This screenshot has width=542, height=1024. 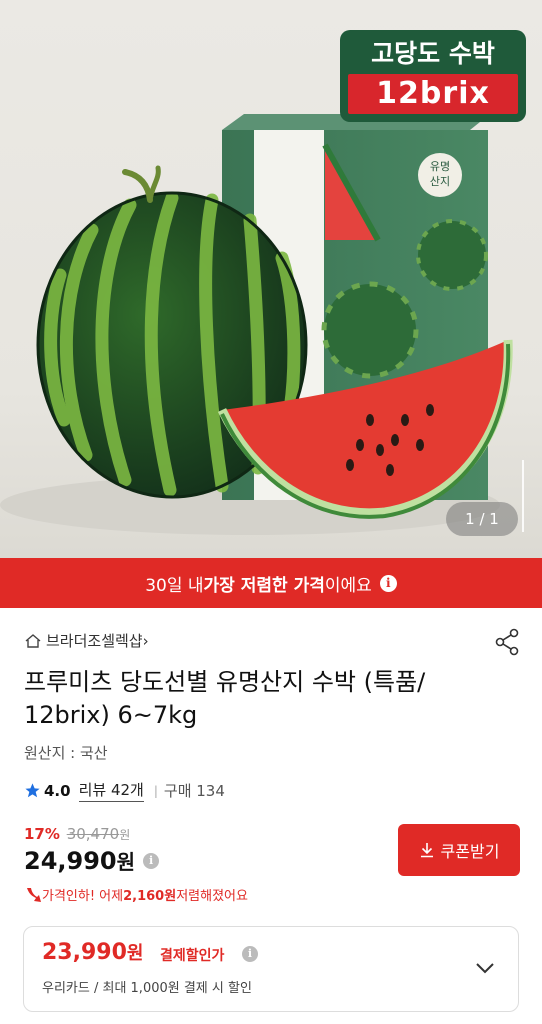 I want to click on store-link: 브라더조셀렉샵 ›, so click(x=86, y=640).